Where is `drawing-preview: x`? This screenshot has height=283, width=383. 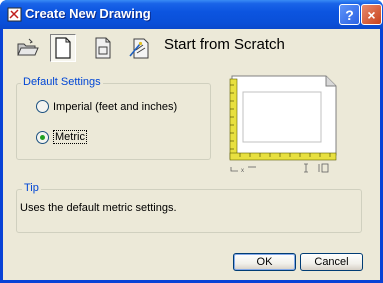 drawing-preview: x is located at coordinates (283, 124).